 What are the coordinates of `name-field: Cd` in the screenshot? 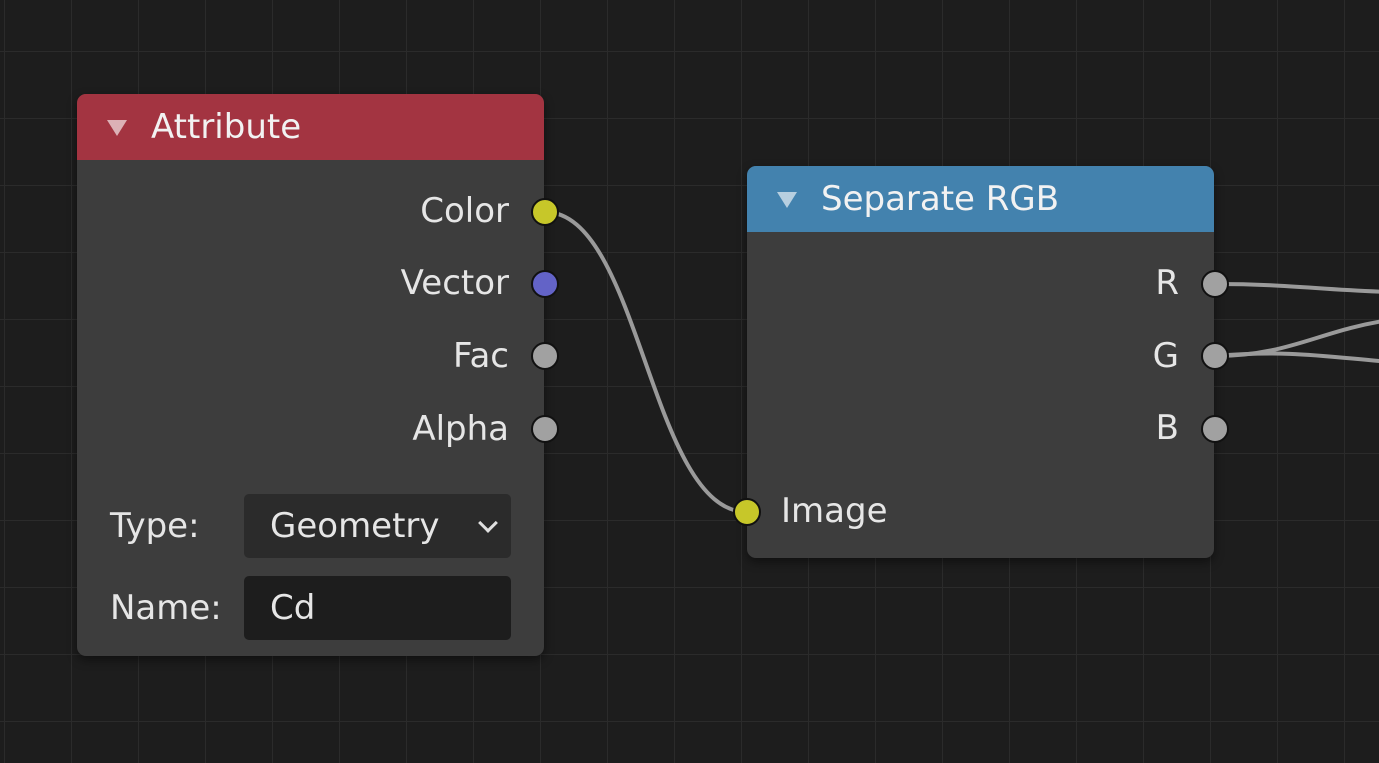 It's located at (377, 608).